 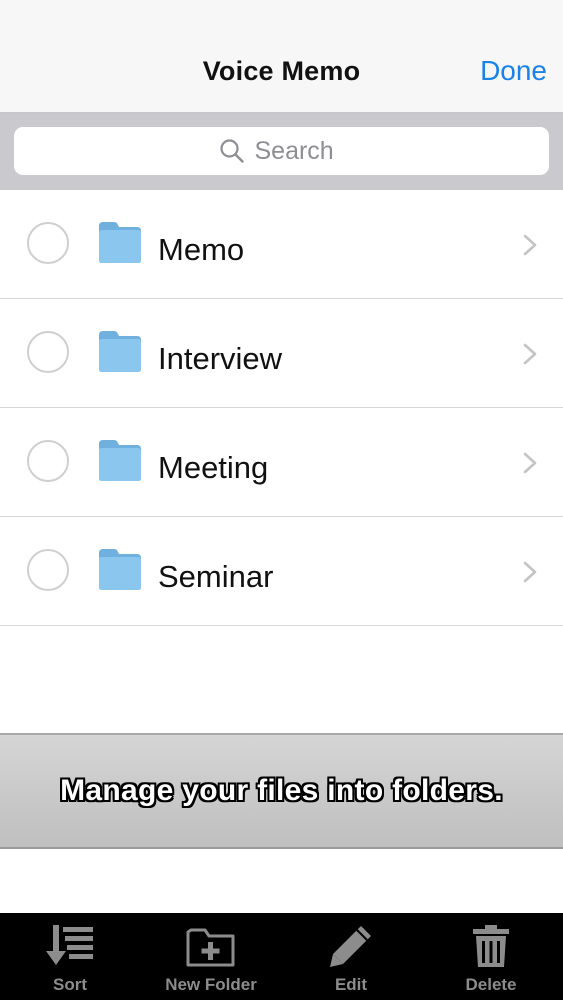 What do you see at coordinates (281, 71) in the screenshot?
I see `page-title: Voice Memo` at bounding box center [281, 71].